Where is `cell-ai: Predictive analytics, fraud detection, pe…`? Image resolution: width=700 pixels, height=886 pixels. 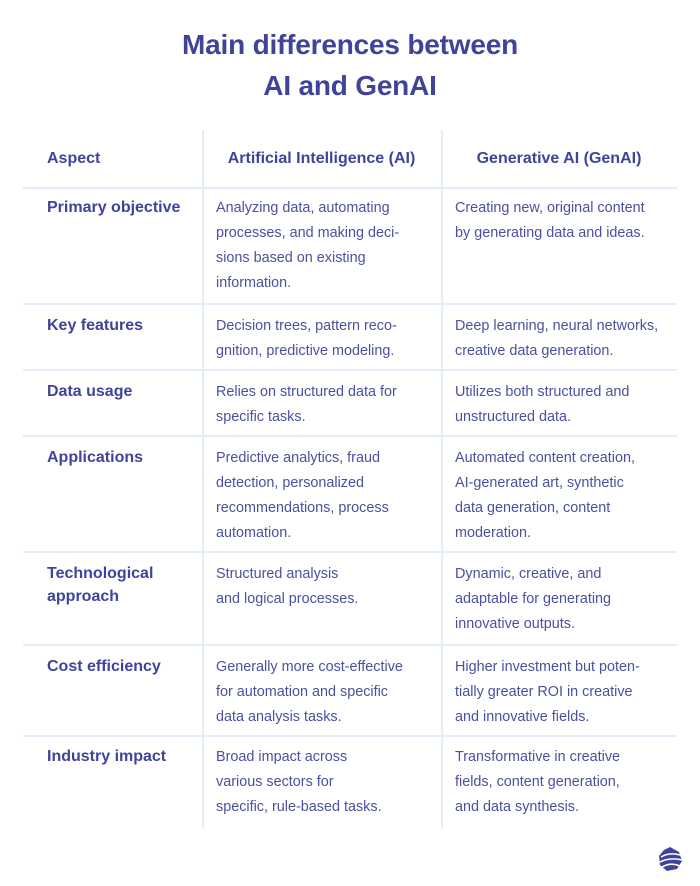
cell-ai: Predictive analytics, fraud detection, pe… is located at coordinates (322, 496).